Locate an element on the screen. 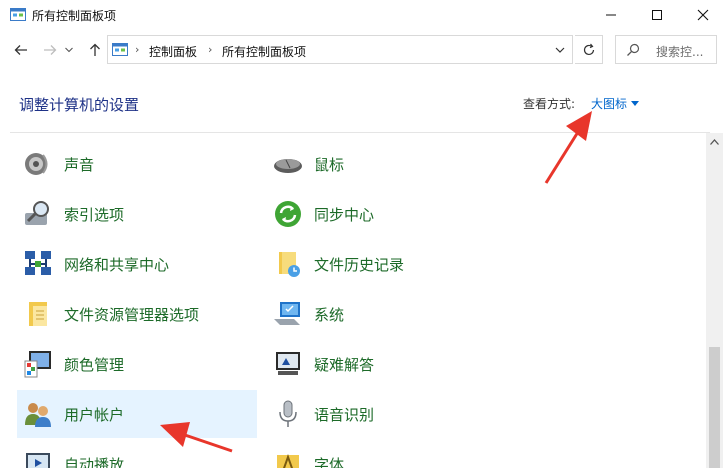 The image size is (723, 468). item-label: 字体 is located at coordinates (329, 461).